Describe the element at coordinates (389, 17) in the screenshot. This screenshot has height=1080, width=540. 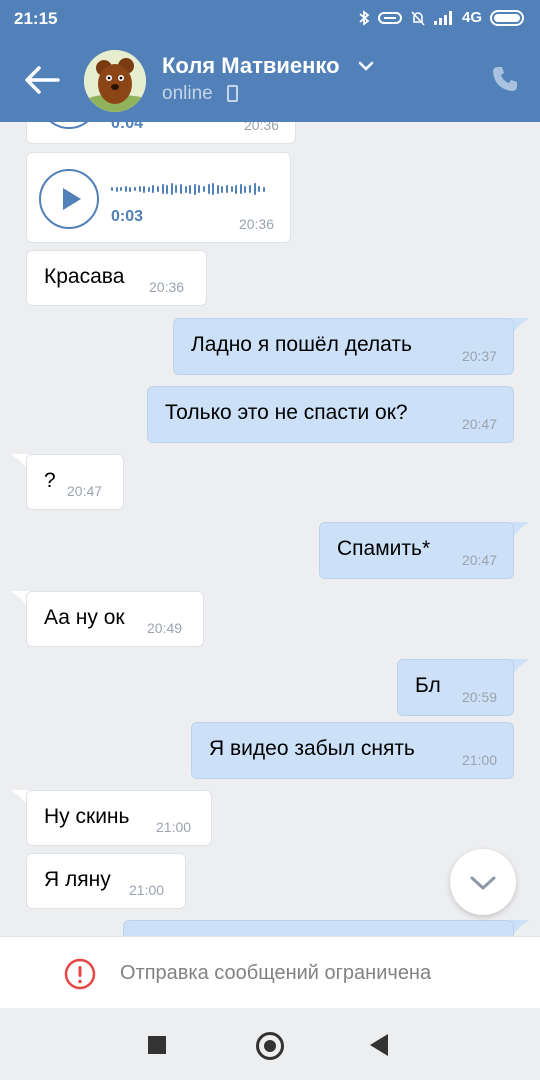
I see `link-icon` at that location.